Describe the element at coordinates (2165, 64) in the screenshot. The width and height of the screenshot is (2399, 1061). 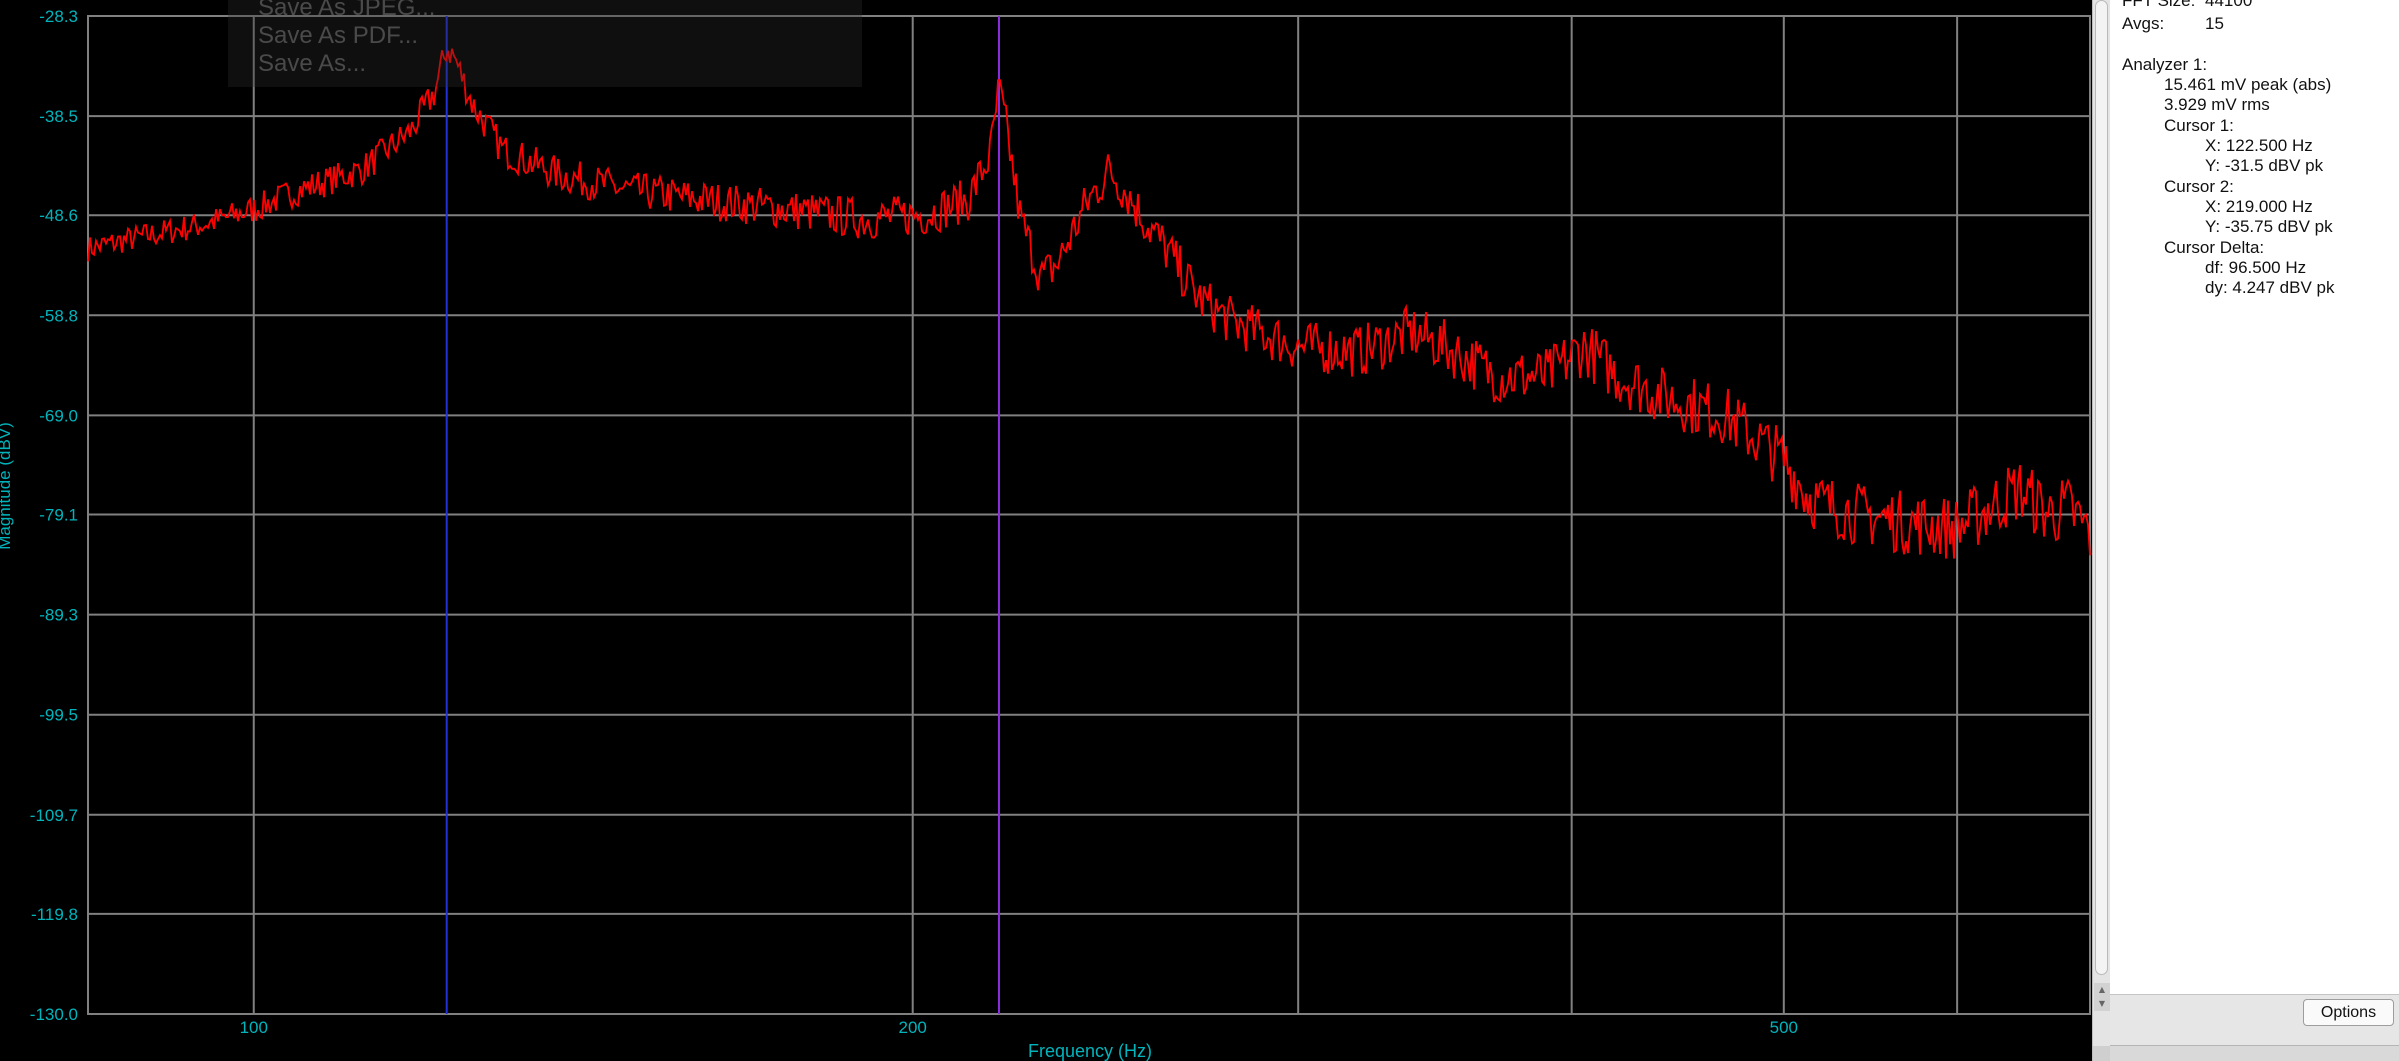
I see `analyzer-label: Analyzer 1:` at that location.